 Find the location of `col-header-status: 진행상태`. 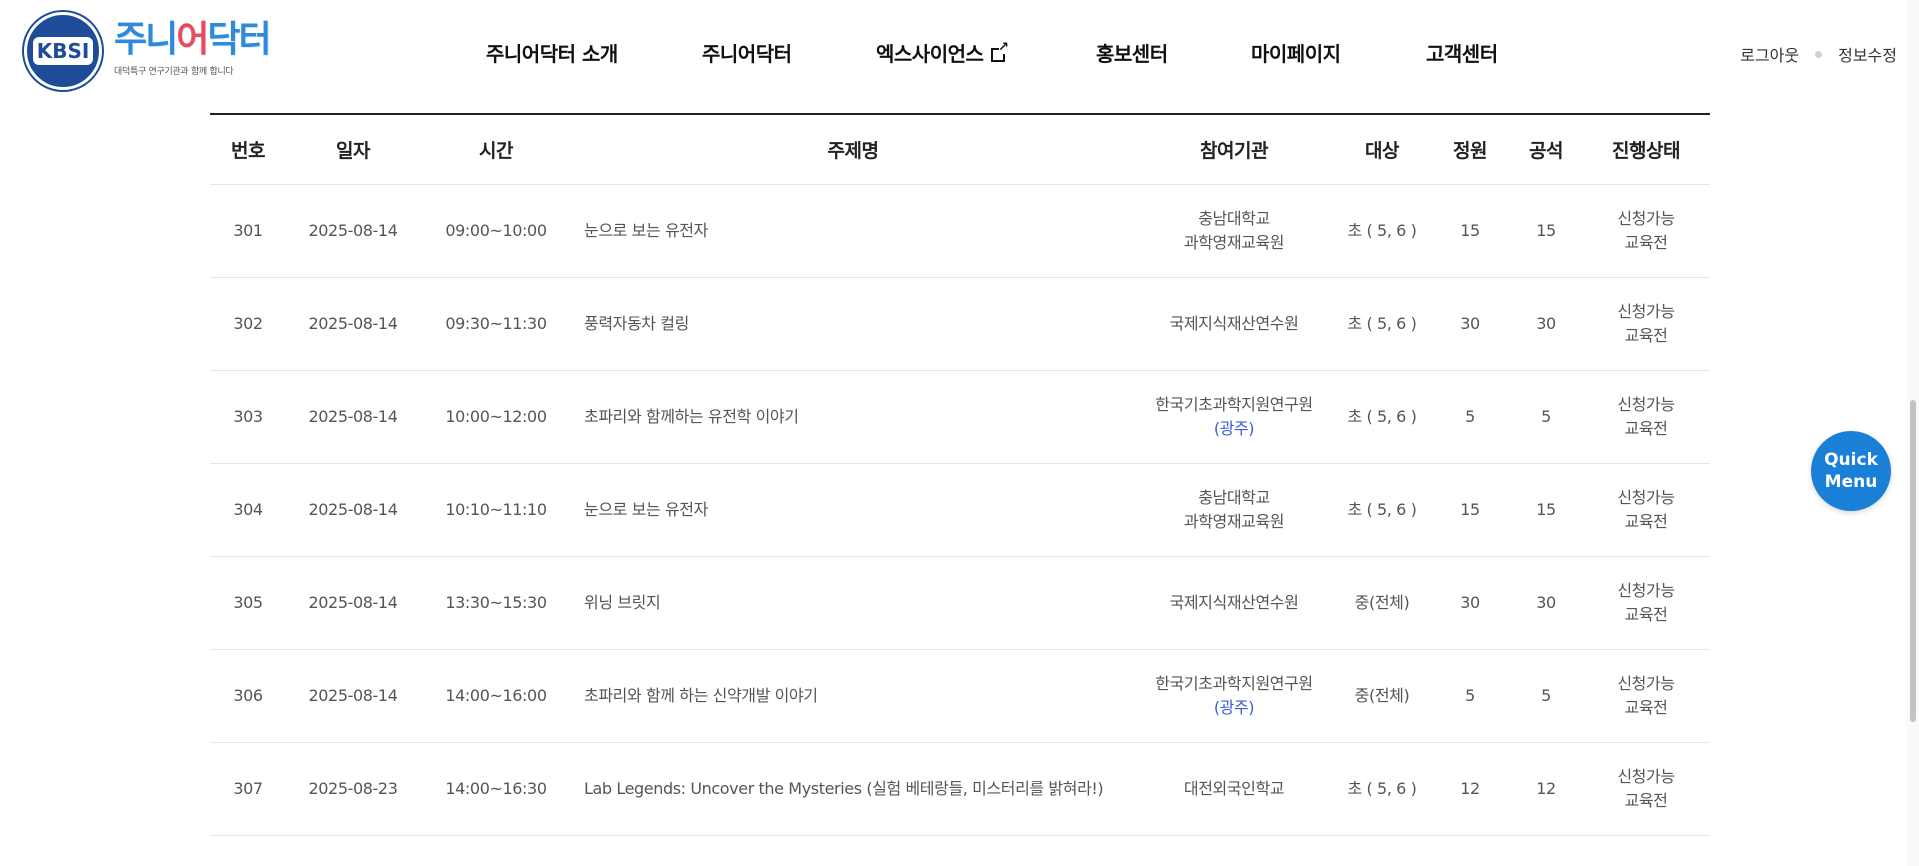

col-header-status: 진행상태 is located at coordinates (1646, 149).